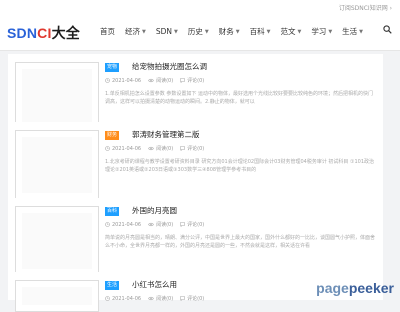  I want to click on nav-label: SDN, so click(164, 31).